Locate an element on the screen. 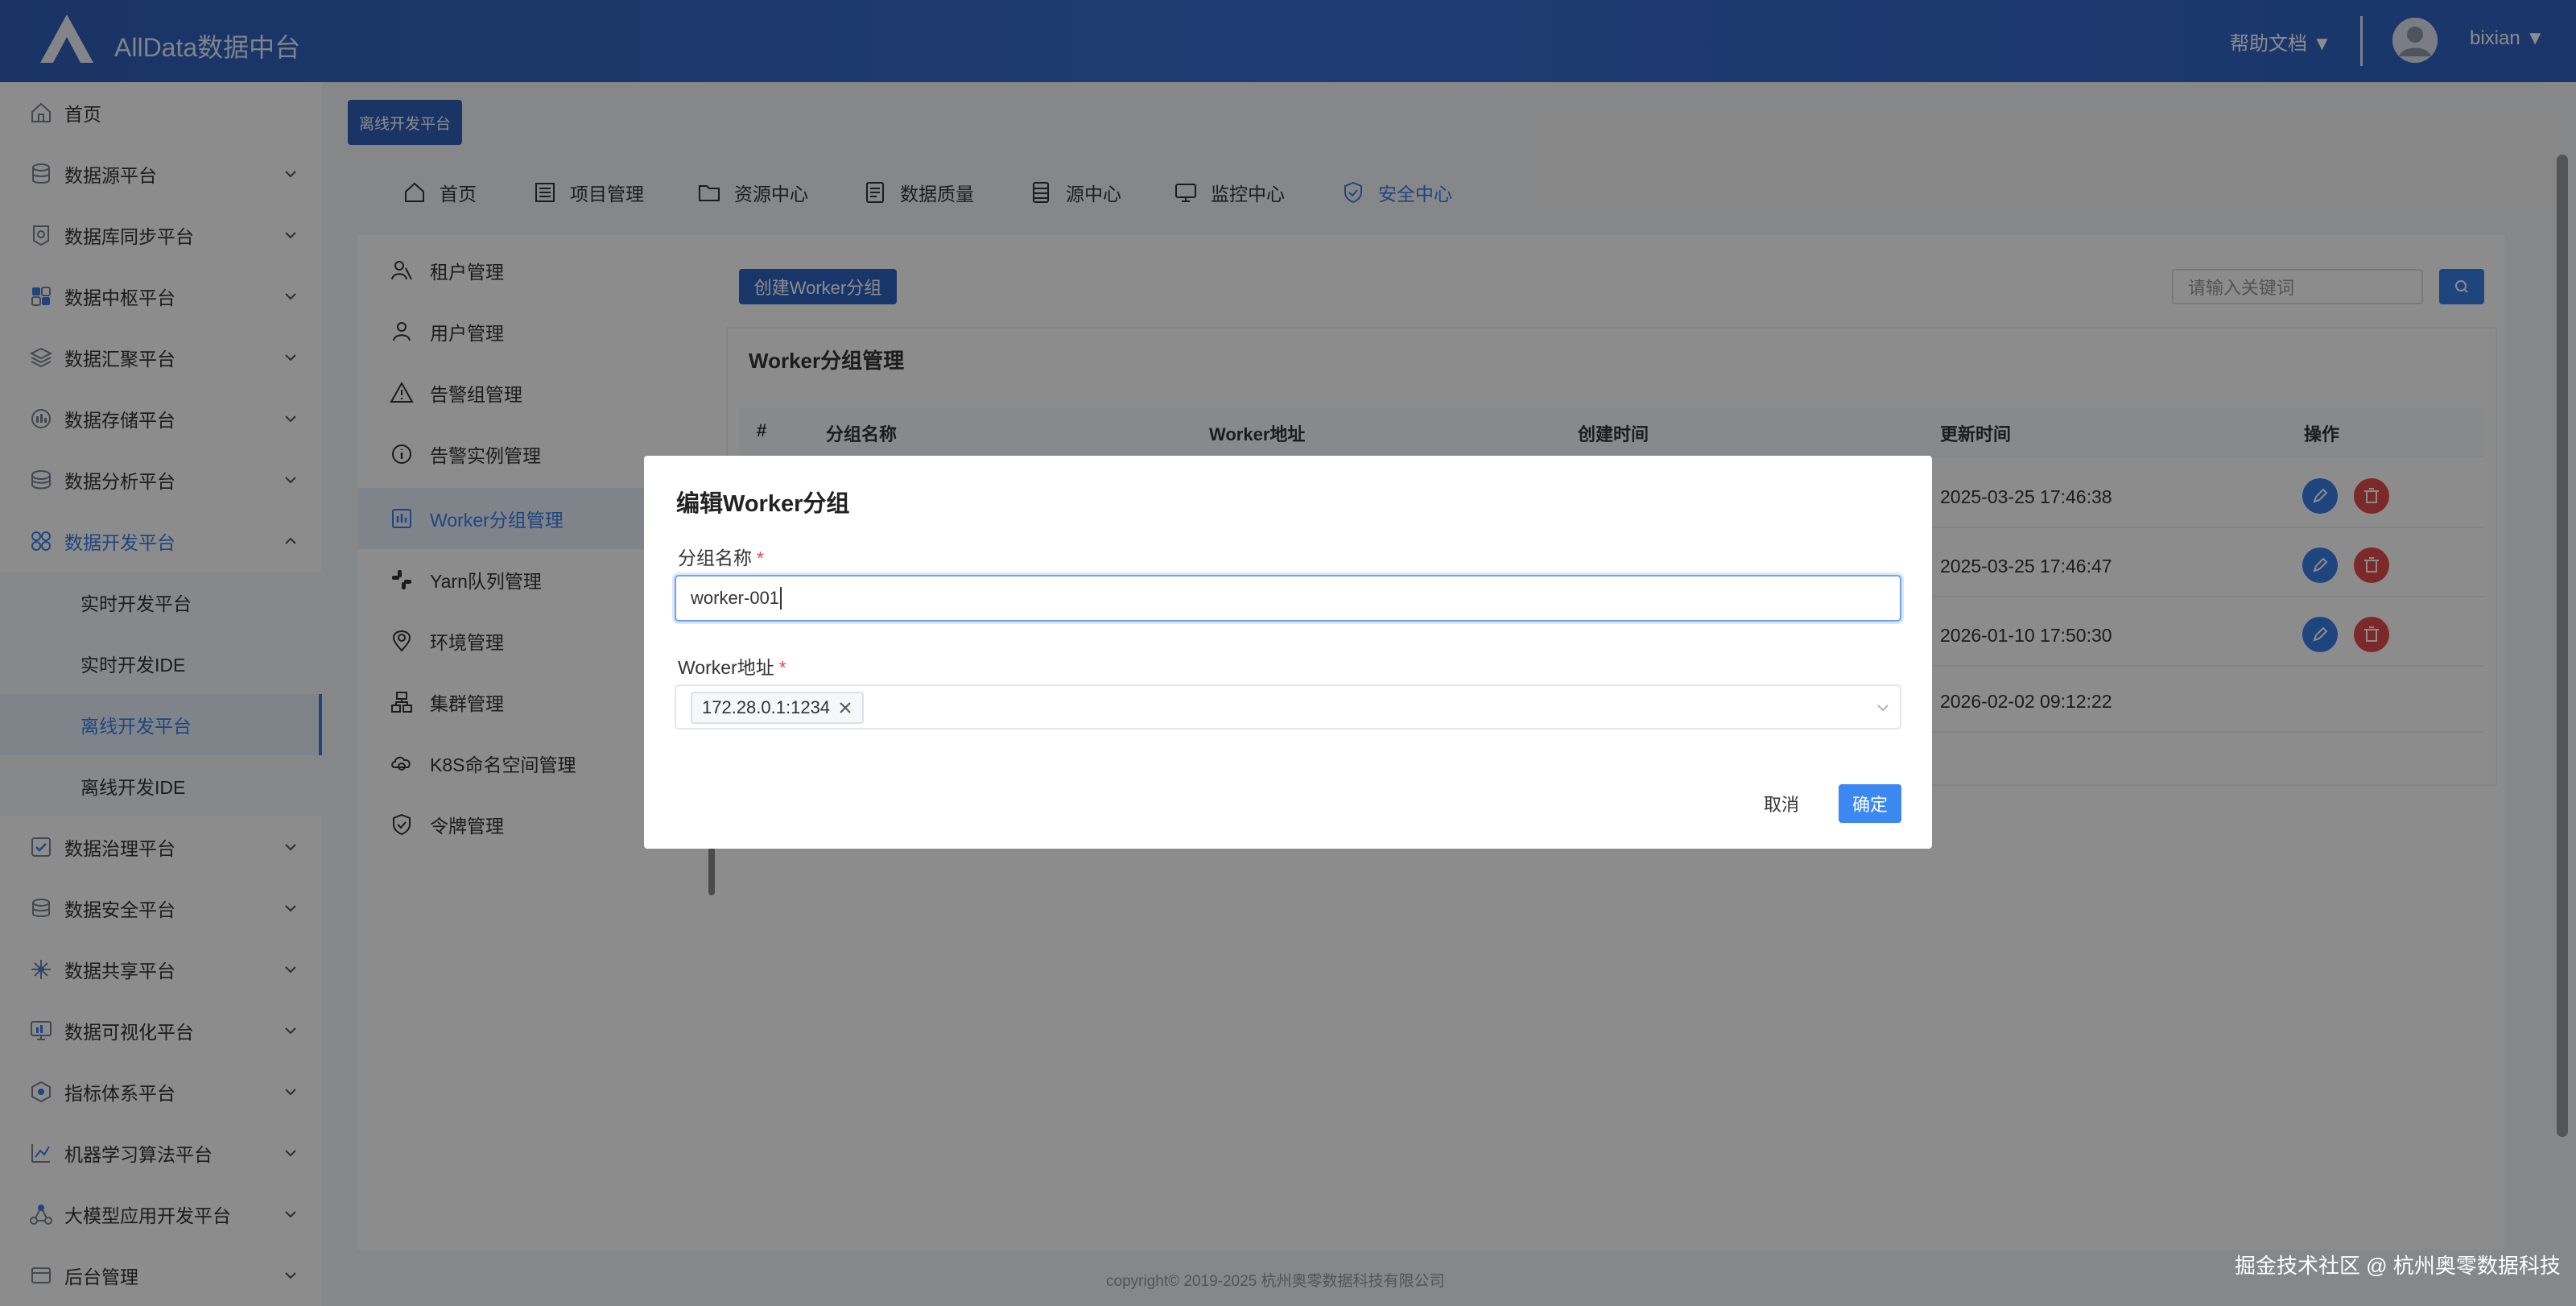  watermark: 掘金技术社区 @ 杭州奥零数据科技 is located at coordinates (2398, 1266).